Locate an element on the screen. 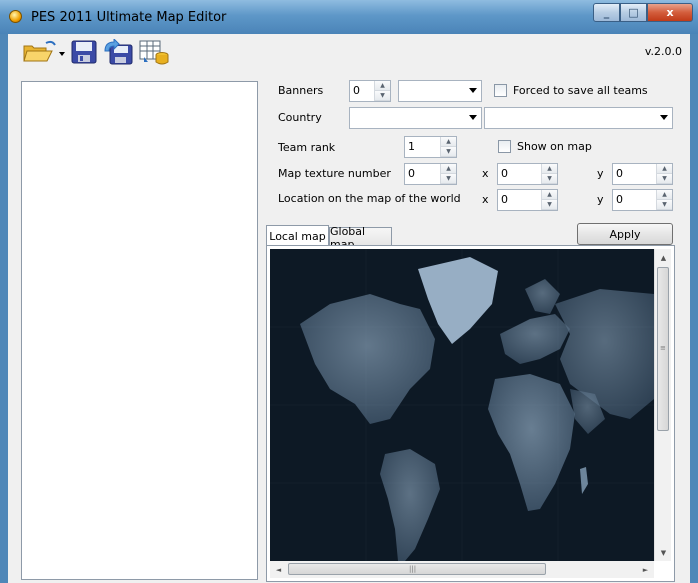 This screenshot has width=698, height=583. map-texture-stepper-arrows: ▲ ▼ is located at coordinates (448, 174).